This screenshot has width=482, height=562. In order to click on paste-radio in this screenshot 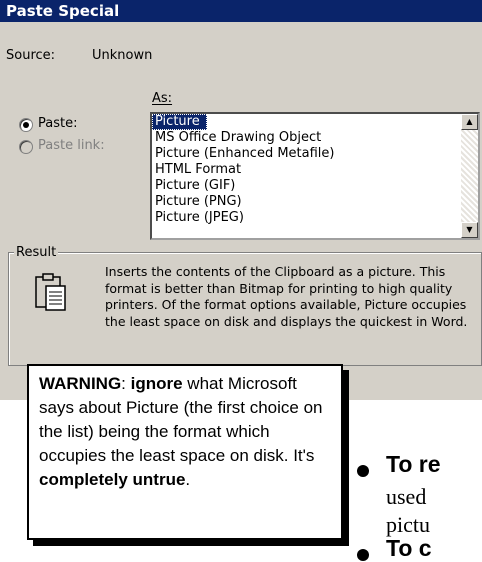, I will do `click(26, 125)`.